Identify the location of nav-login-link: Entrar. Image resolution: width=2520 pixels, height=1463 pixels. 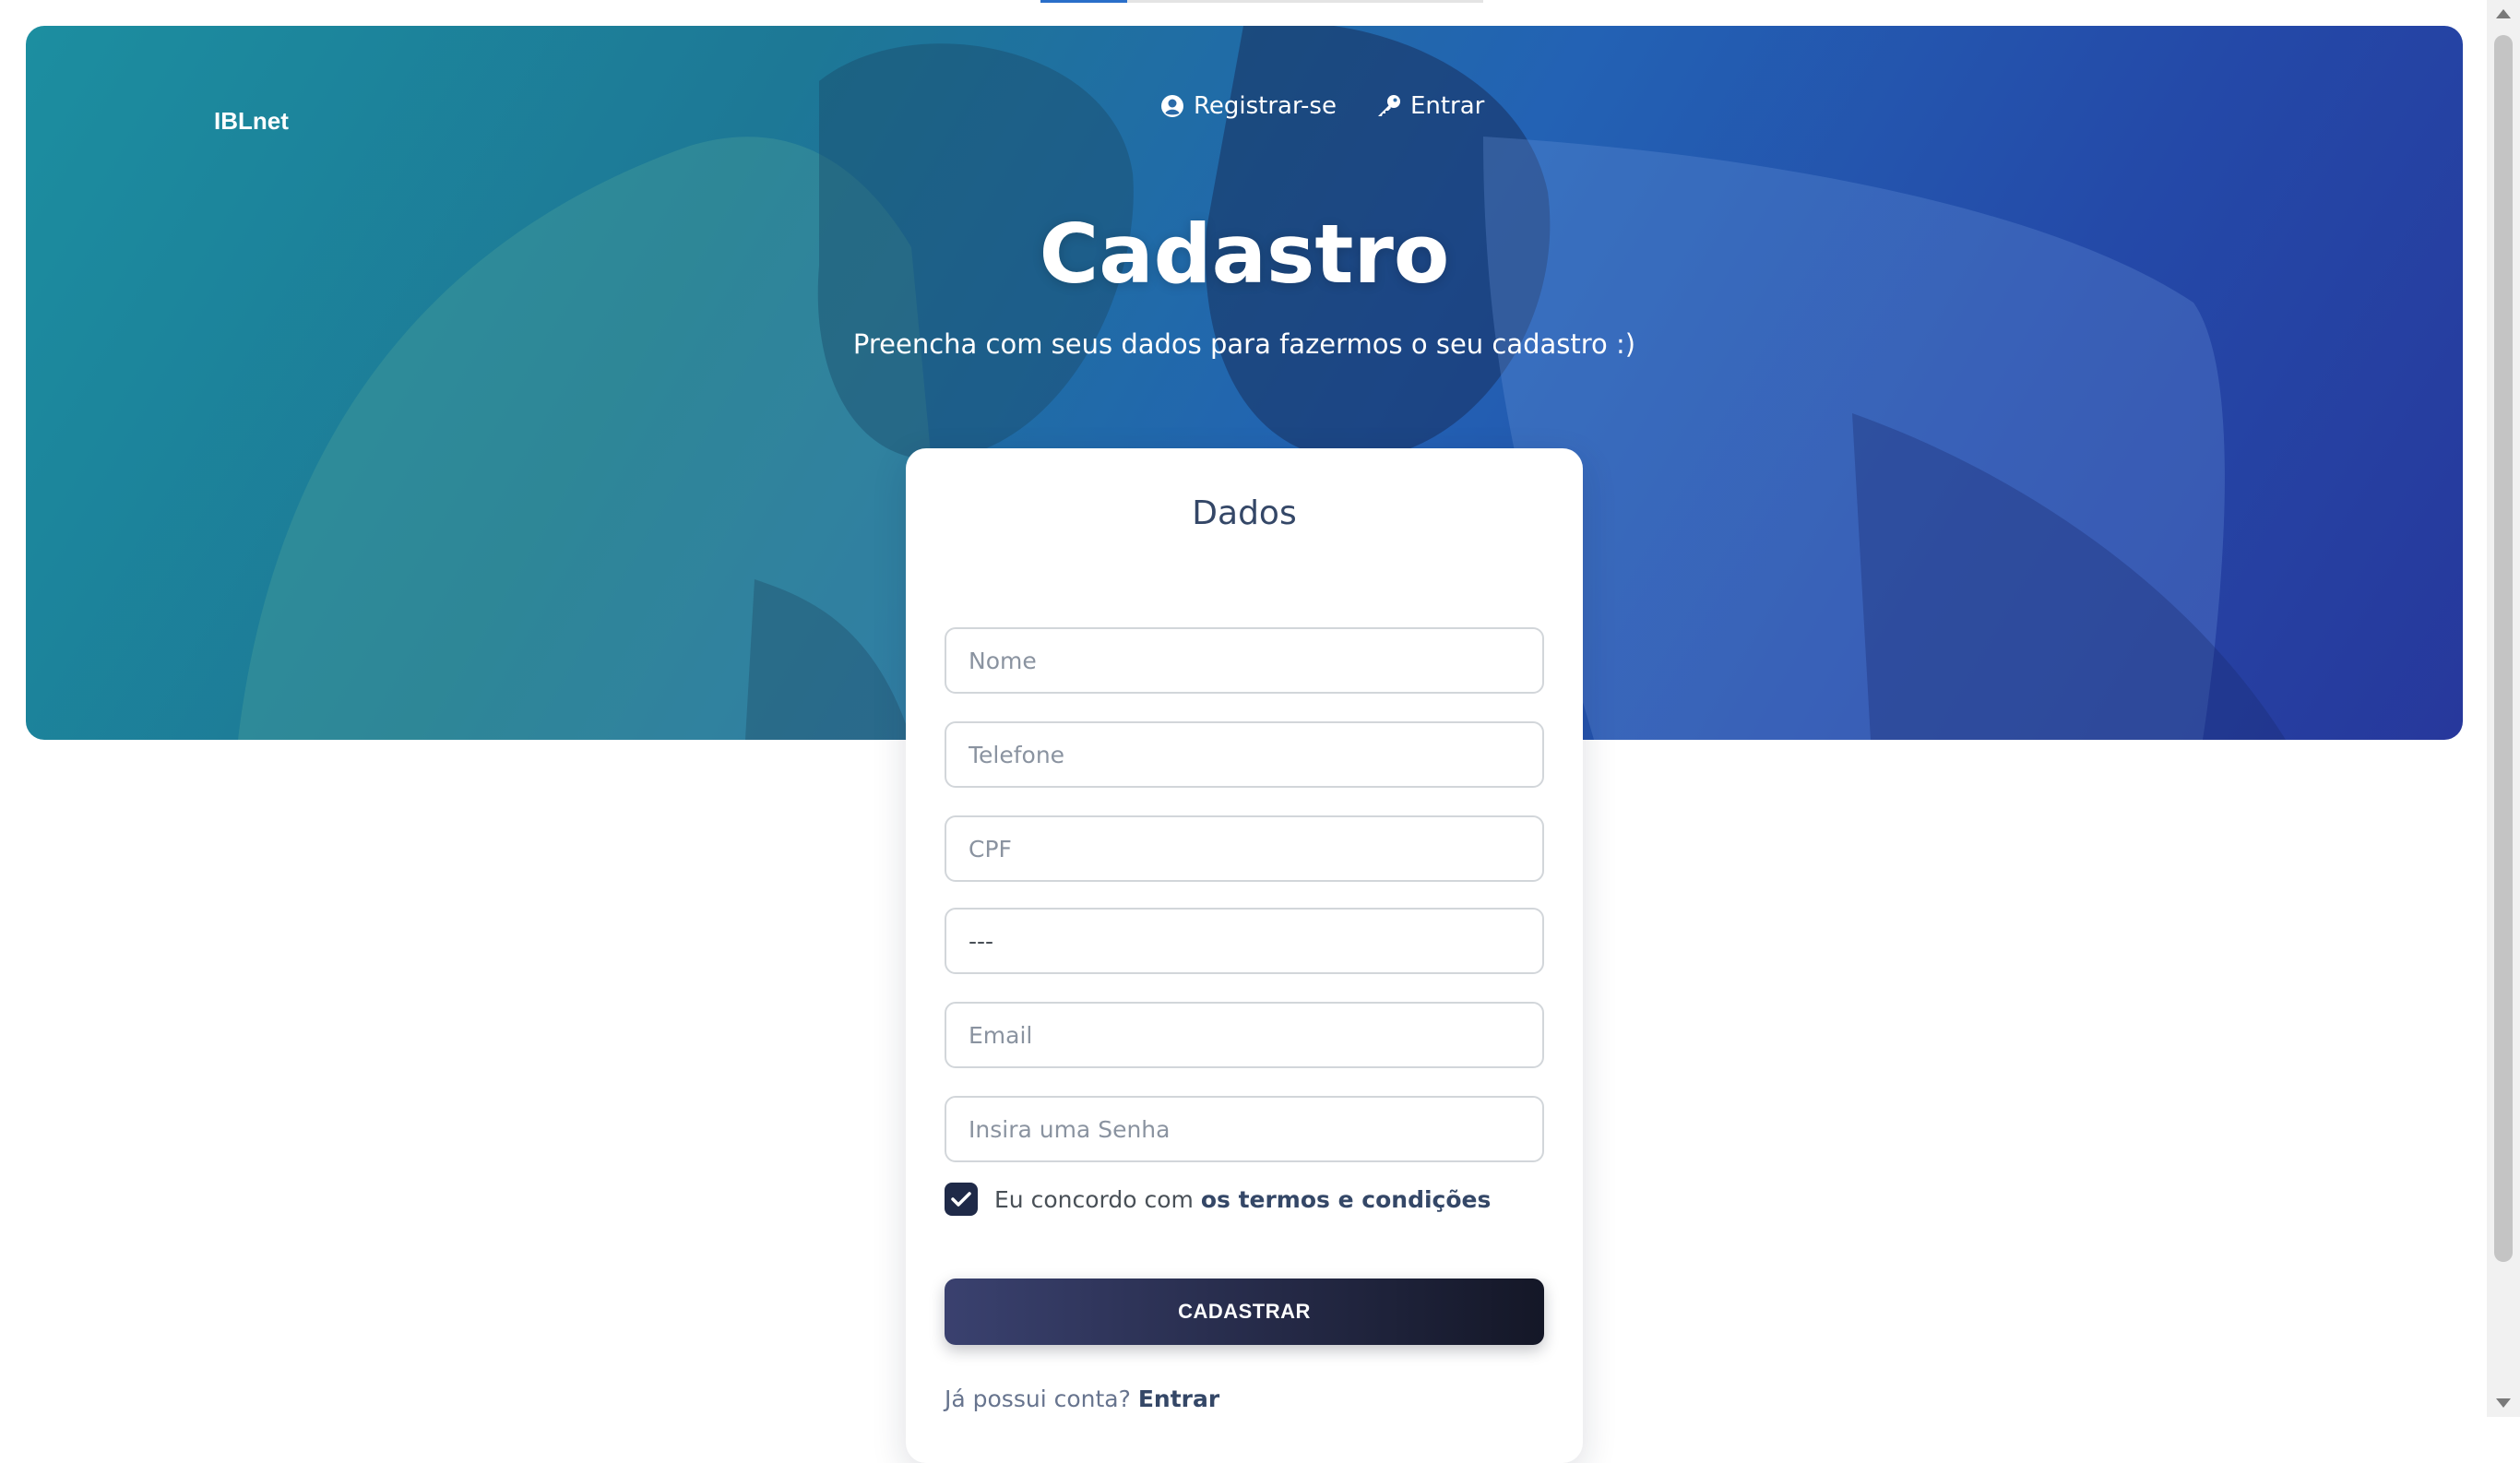
(1429, 106).